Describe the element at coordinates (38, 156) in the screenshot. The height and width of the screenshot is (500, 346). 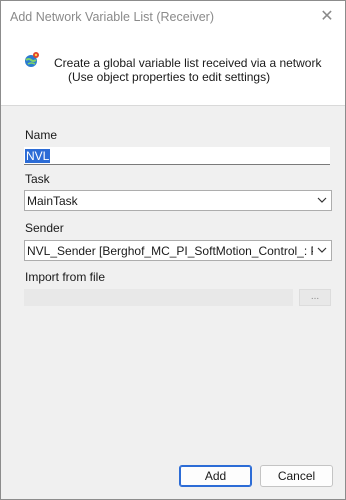
I see `name-input-value: NVL` at that location.